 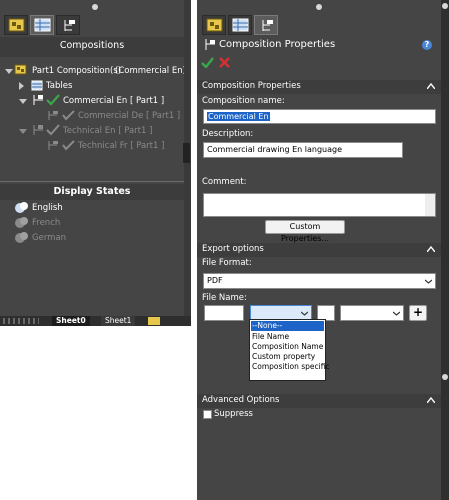 What do you see at coordinates (53, 100) in the screenshot?
I see `active-check-icon` at bounding box center [53, 100].